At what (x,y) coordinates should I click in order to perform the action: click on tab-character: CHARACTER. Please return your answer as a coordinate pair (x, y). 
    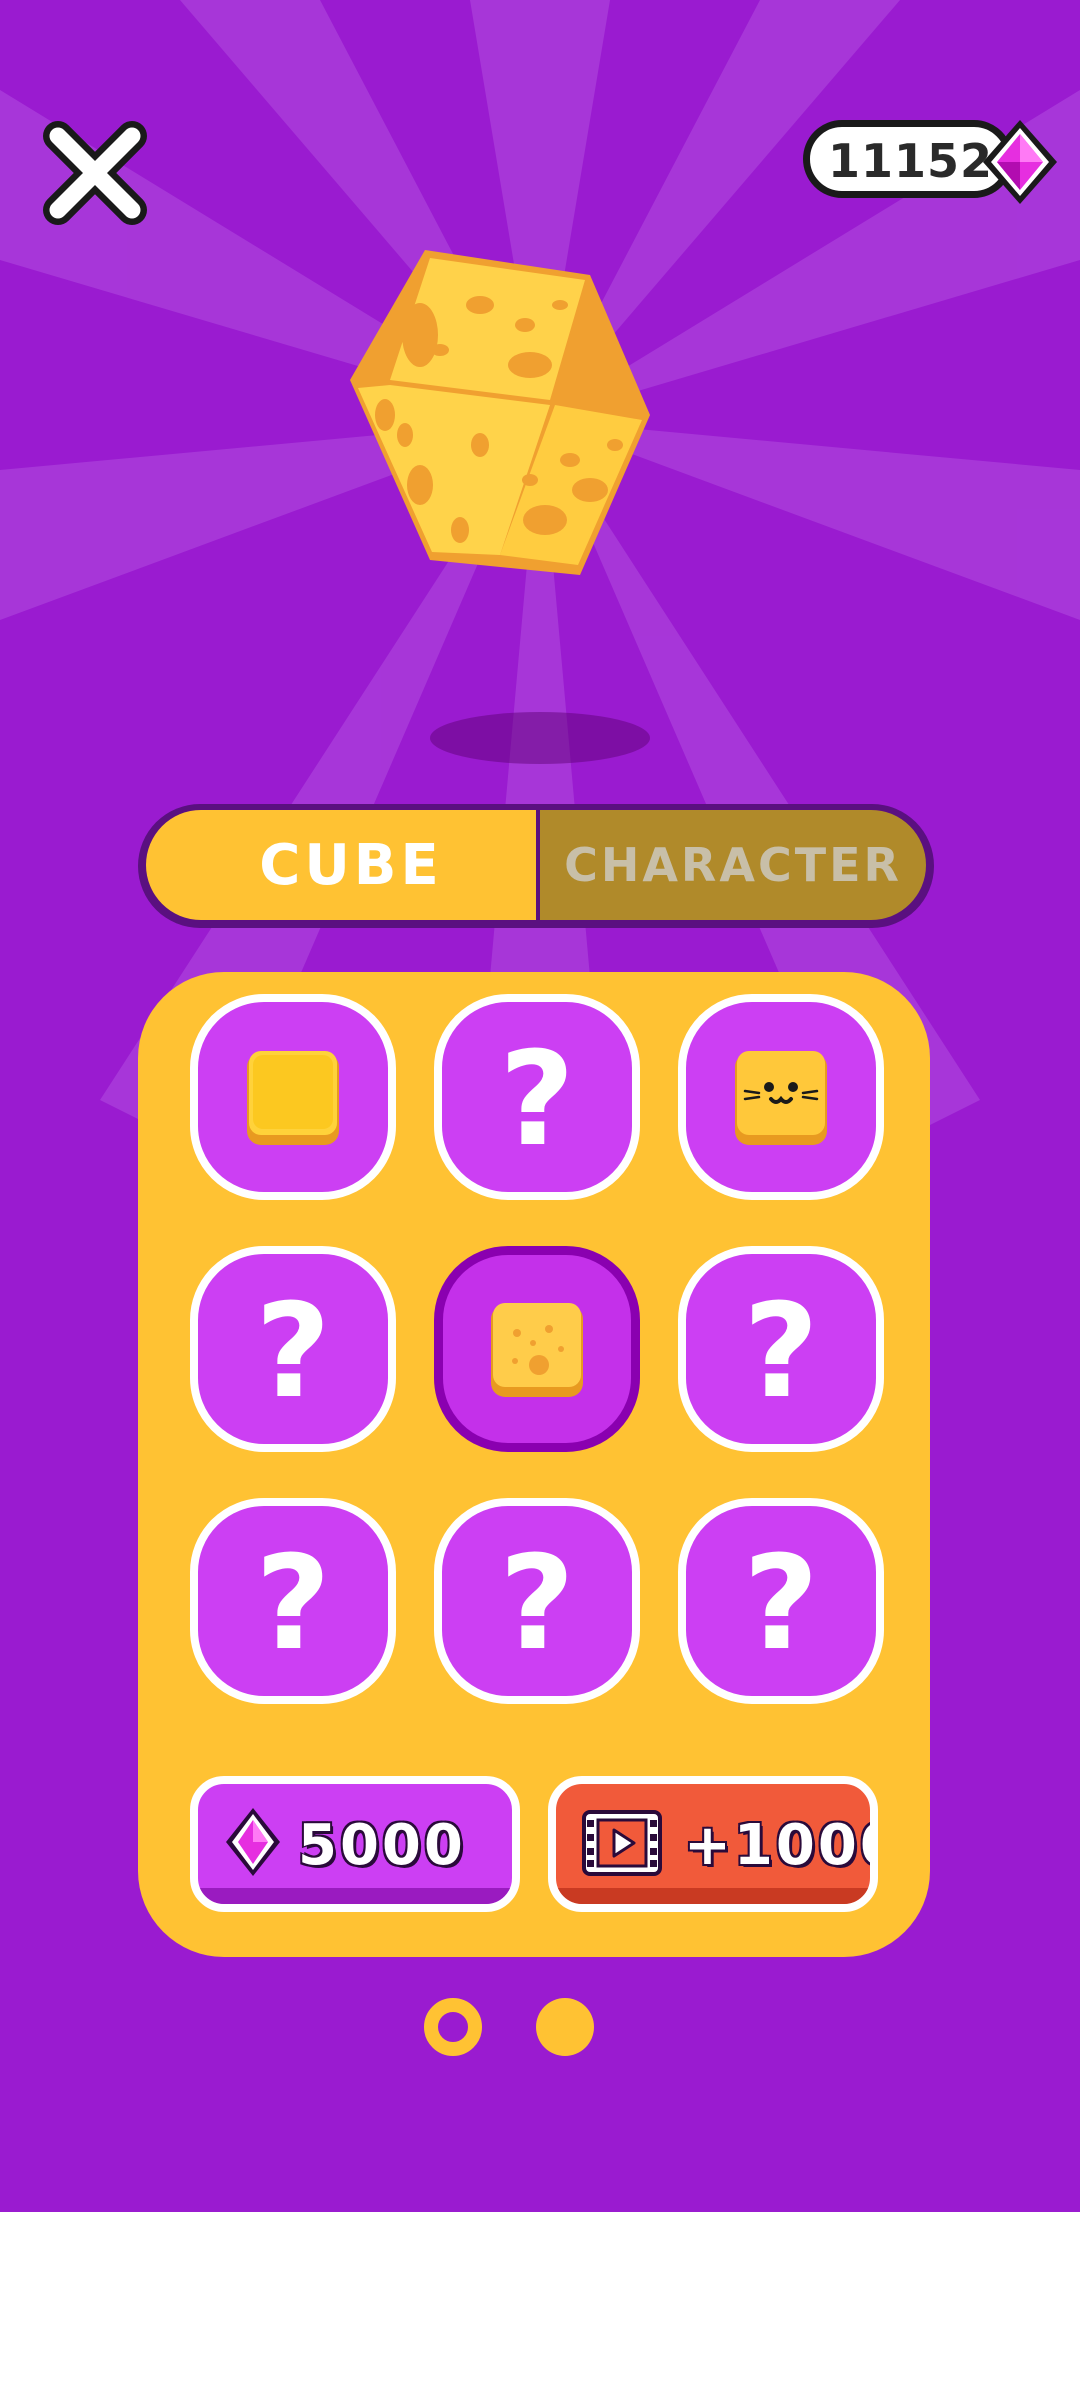
    Looking at the image, I should click on (733, 865).